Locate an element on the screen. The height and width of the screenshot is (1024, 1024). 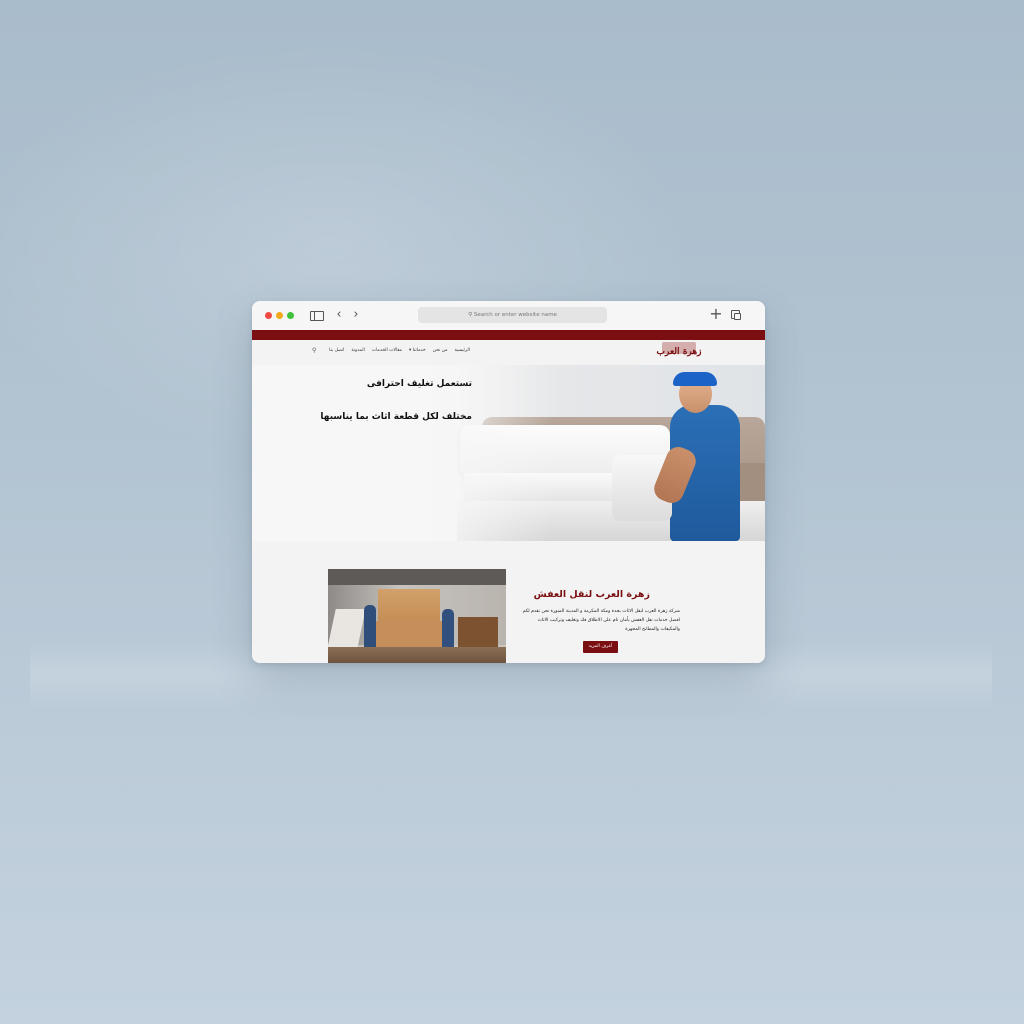
nav-item-blog: المدونة is located at coordinates (357, 352).